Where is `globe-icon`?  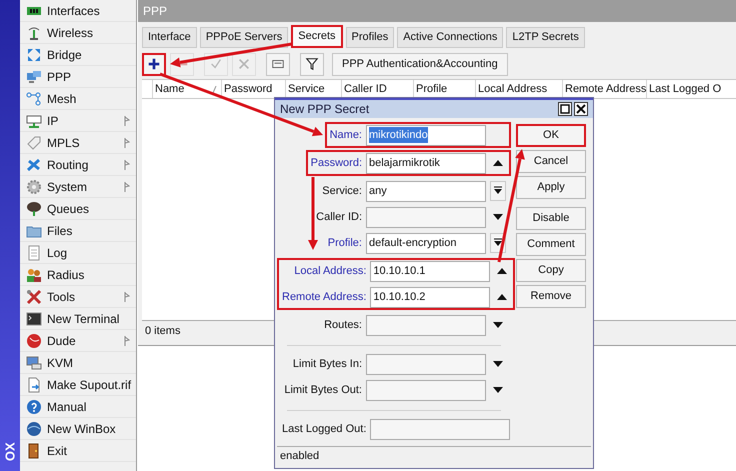 globe-icon is located at coordinates (34, 428).